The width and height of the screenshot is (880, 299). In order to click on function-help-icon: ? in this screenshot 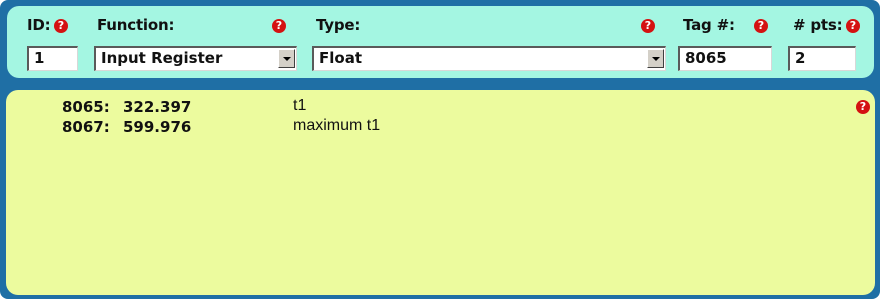, I will do `click(279, 26)`.